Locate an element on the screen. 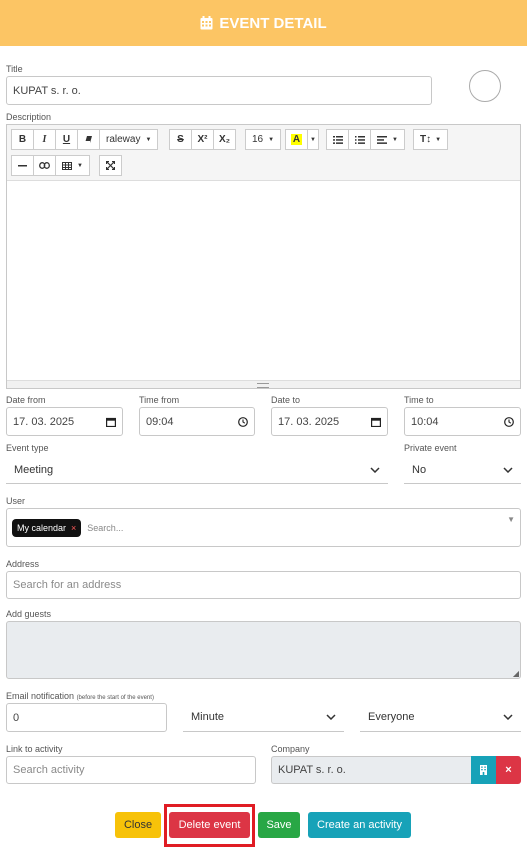  unordered-list-button is located at coordinates (337, 139).